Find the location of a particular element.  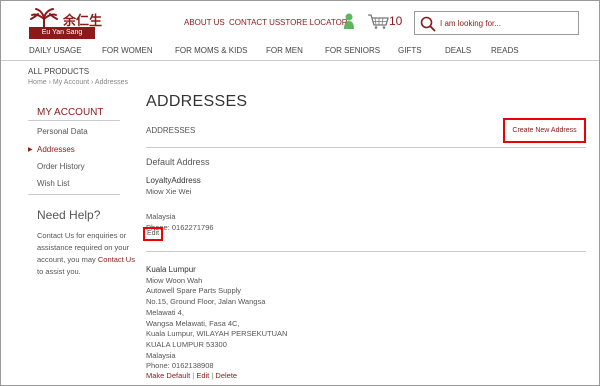

edit-address-link: Edit is located at coordinates (202, 375).